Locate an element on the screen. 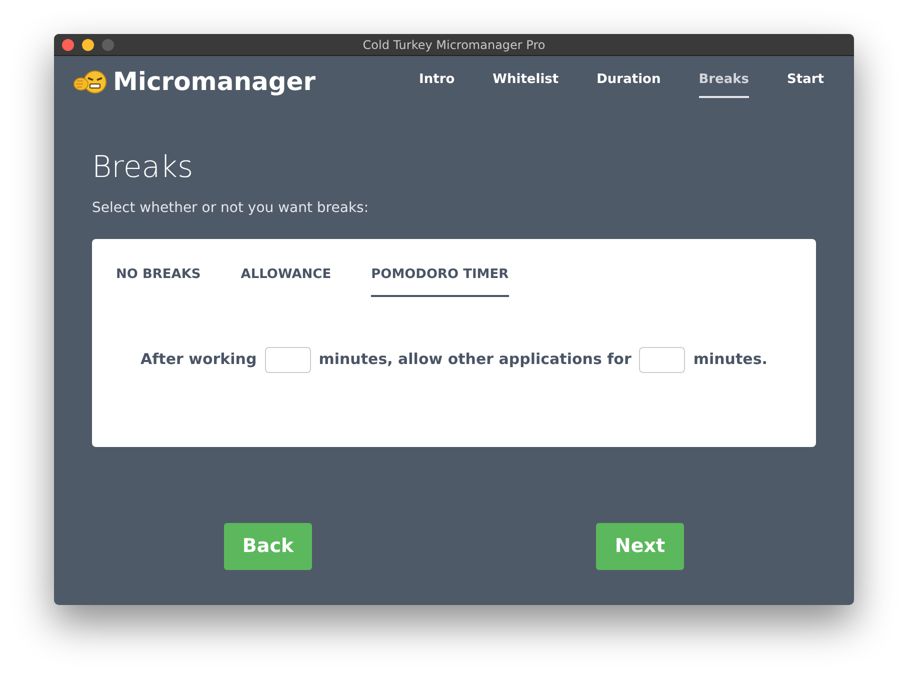 The height and width of the screenshot is (675, 907). zoom-button is located at coordinates (108, 44).